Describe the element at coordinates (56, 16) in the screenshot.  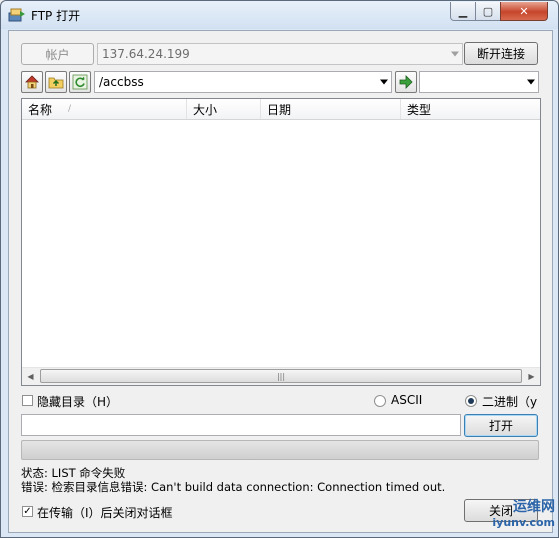
I see `window-title: FTP 打开` at that location.